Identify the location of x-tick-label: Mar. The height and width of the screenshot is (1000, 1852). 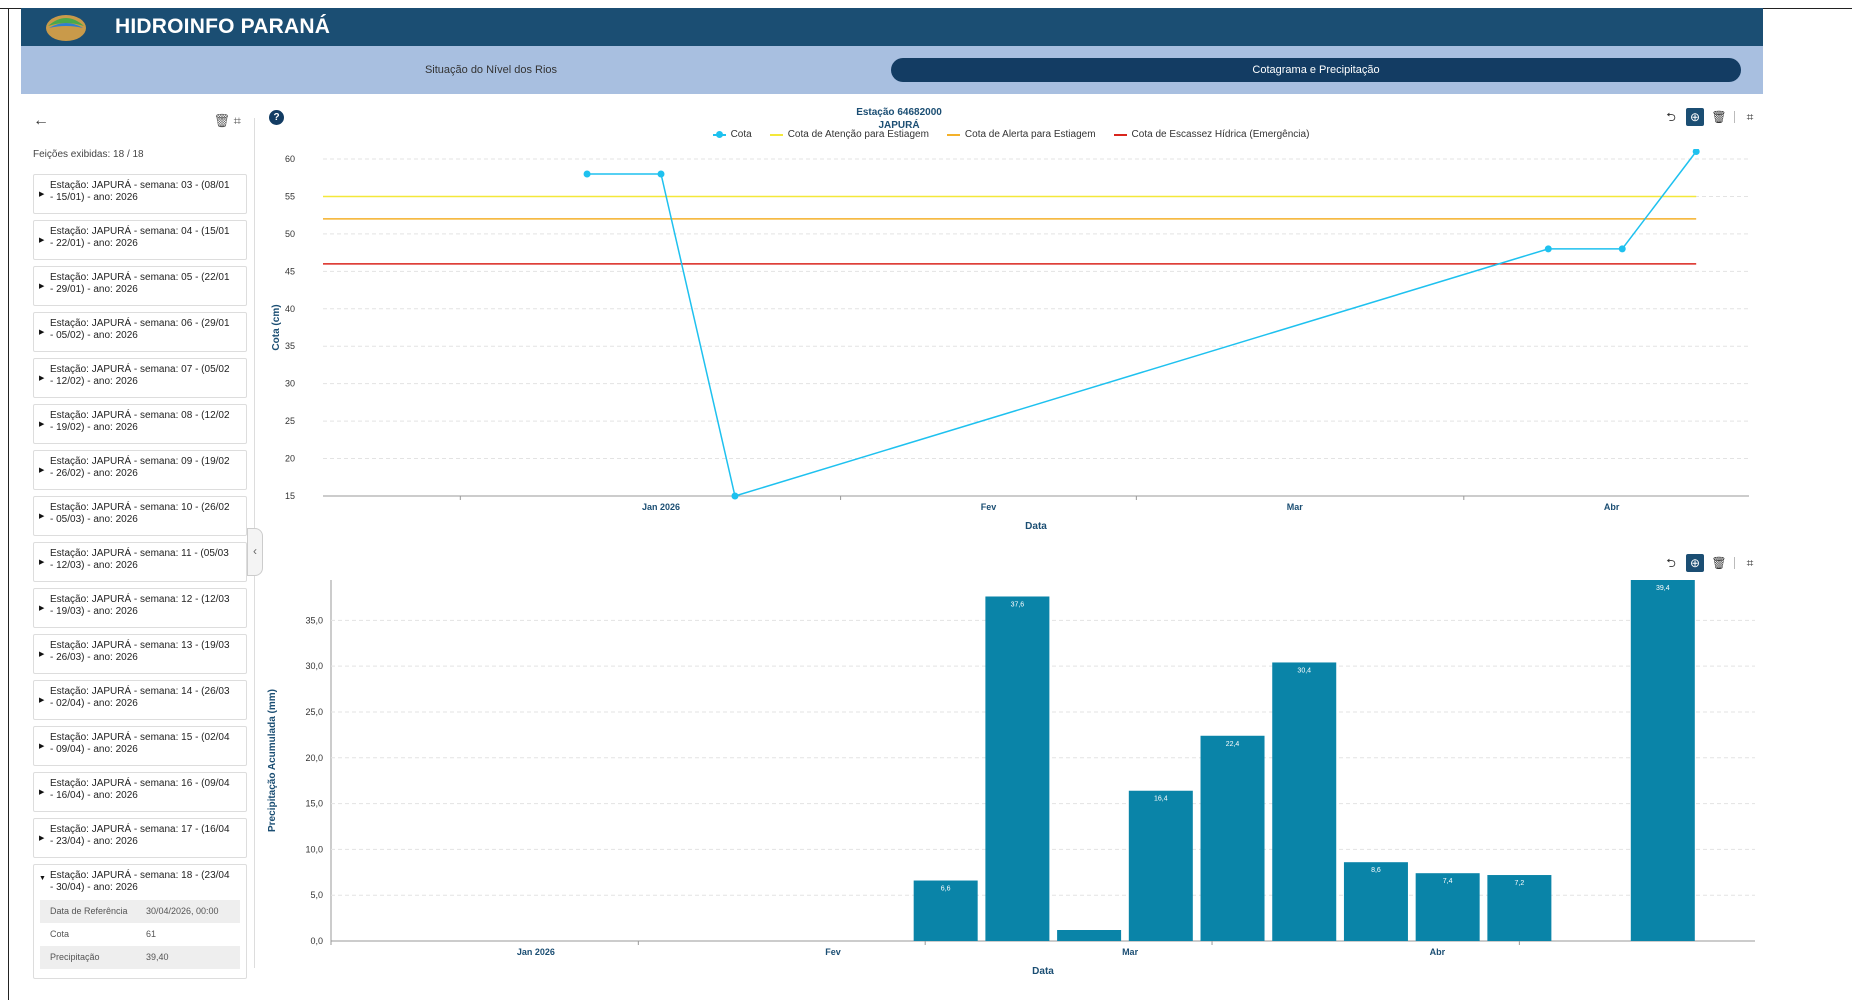
(1130, 952).